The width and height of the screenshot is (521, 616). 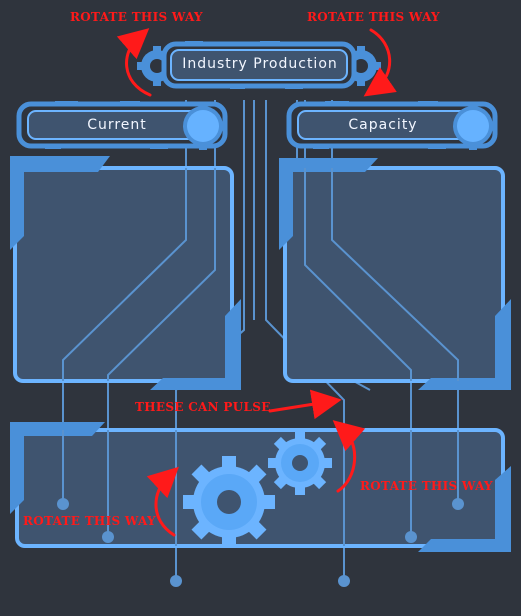 I want to click on pulse-arrow, so click(x=305, y=404).